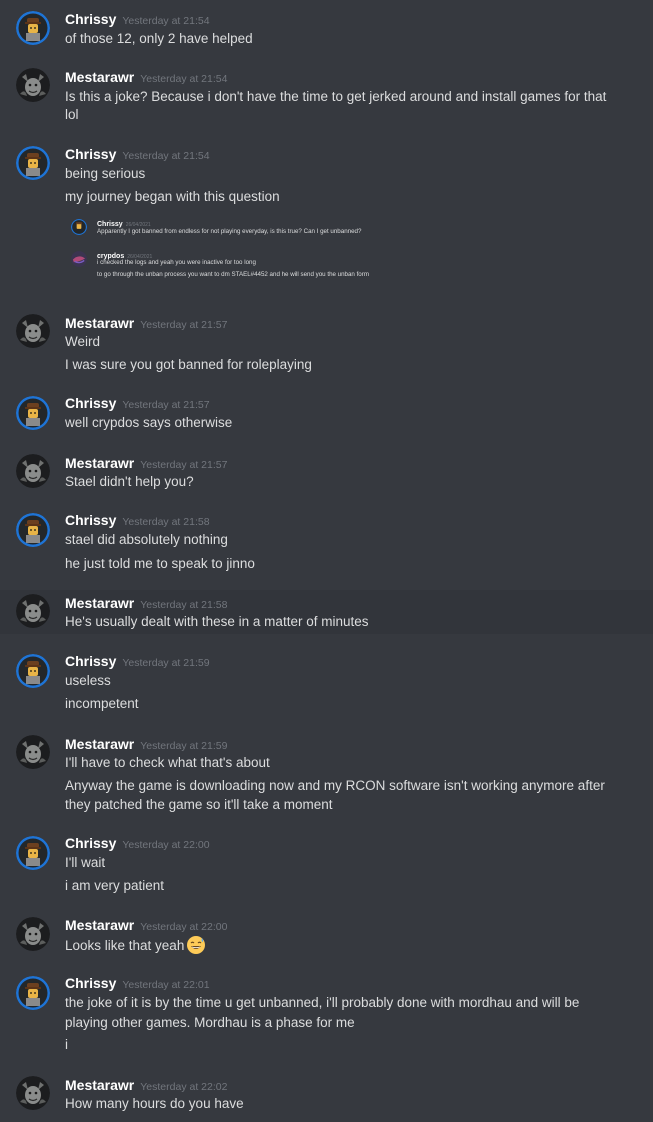  Describe the element at coordinates (184, 1087) in the screenshot. I see `timestamp: Yesterday at 22:02` at that location.